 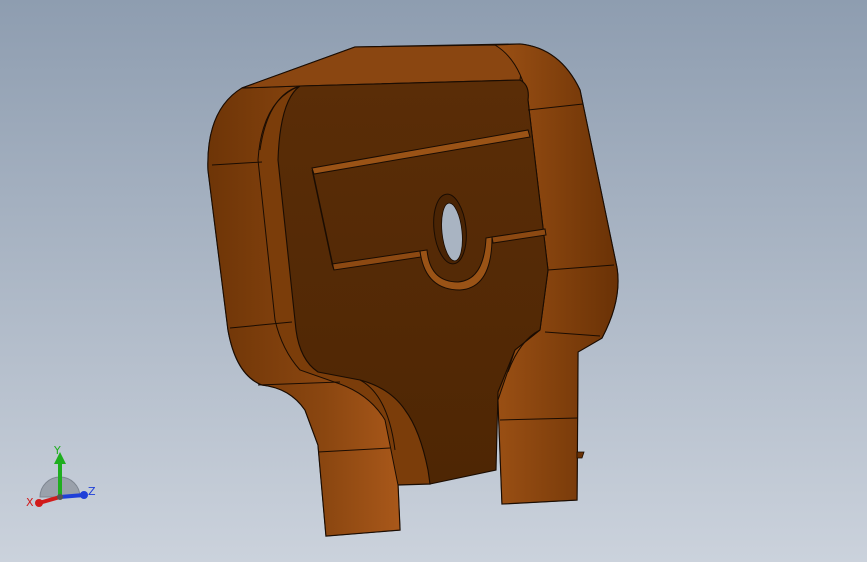 What do you see at coordinates (57, 450) in the screenshot?
I see `y-axis-label: Y` at bounding box center [57, 450].